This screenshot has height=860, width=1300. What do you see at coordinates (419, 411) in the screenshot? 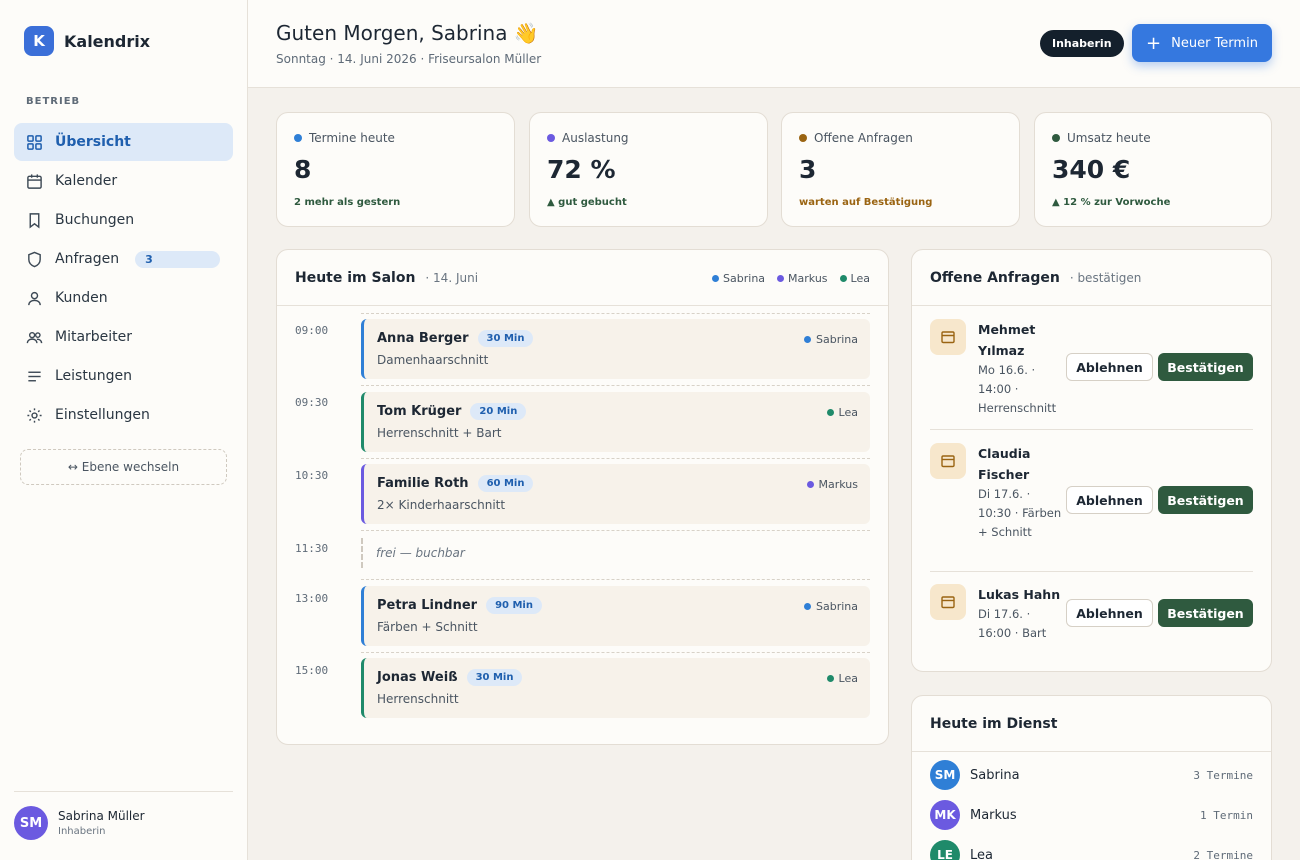
I see `client-name: Tom Krüger` at bounding box center [419, 411].